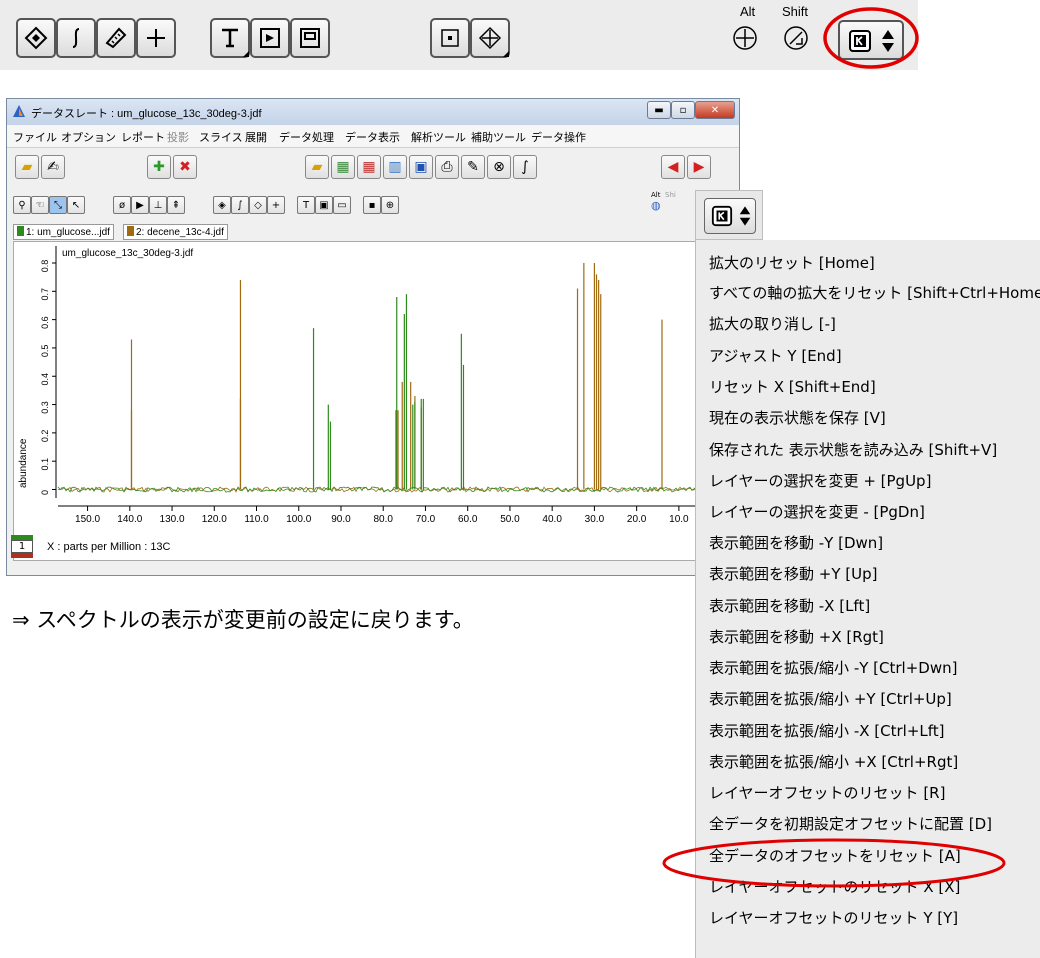 The width and height of the screenshot is (1040, 958). Describe the element at coordinates (88, 137) in the screenshot. I see `menu-options: オプション` at that location.